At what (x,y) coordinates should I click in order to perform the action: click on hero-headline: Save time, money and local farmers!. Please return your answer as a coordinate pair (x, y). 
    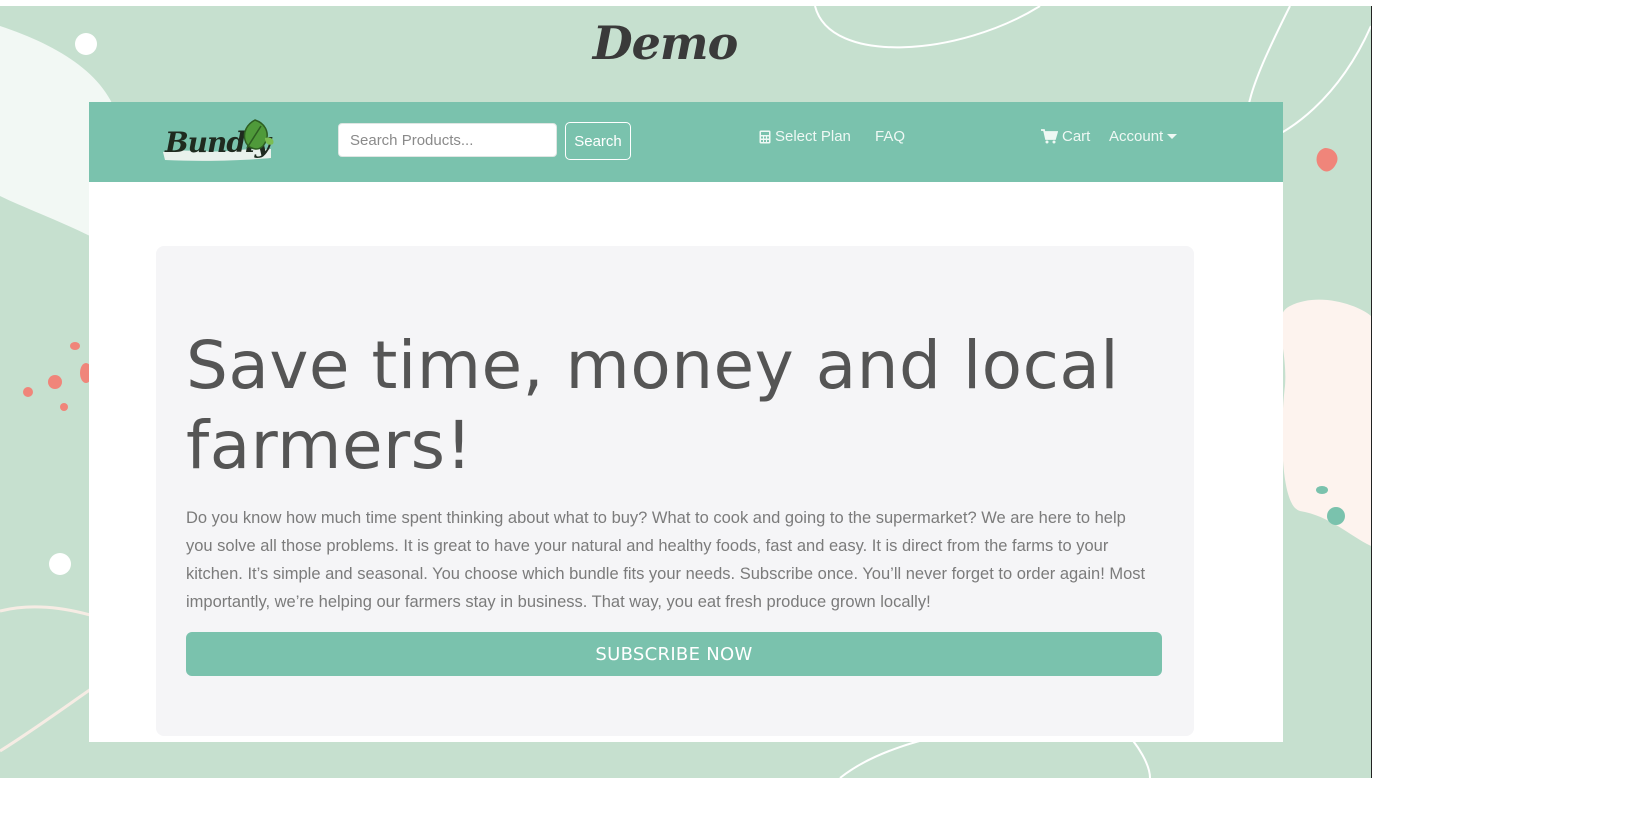
    Looking at the image, I should click on (653, 405).